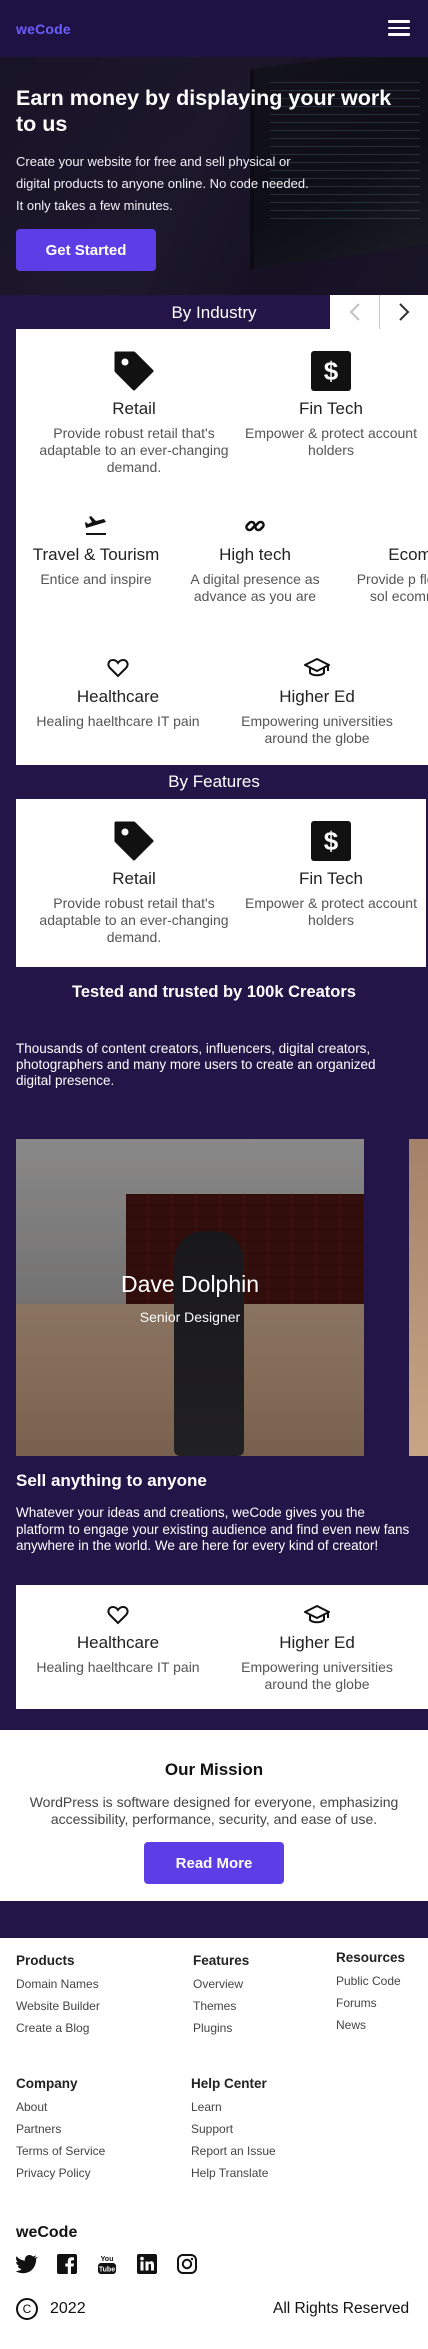  Describe the element at coordinates (118, 692) in the screenshot. I see `industry-card-healthcare: Healthcare Healing haelthcare IT pain` at that location.